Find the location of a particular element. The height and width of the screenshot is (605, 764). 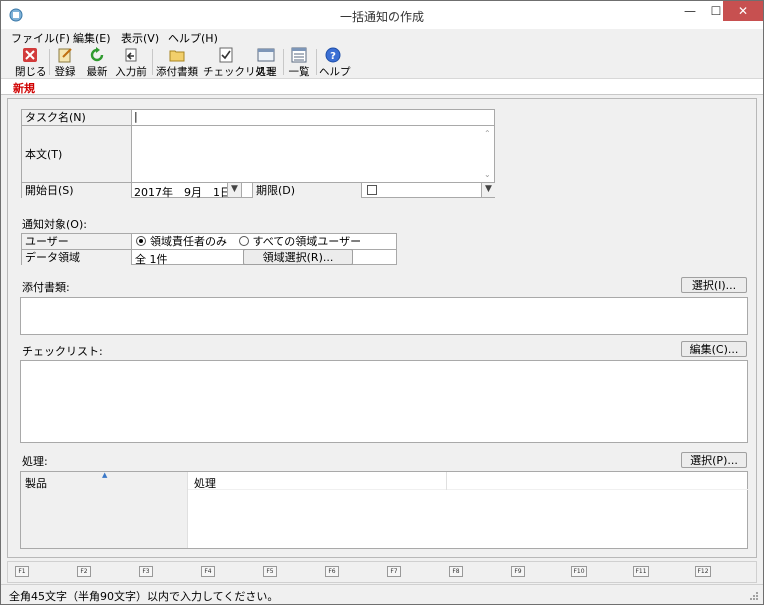

fkey-f4: F4 is located at coordinates (208, 571).